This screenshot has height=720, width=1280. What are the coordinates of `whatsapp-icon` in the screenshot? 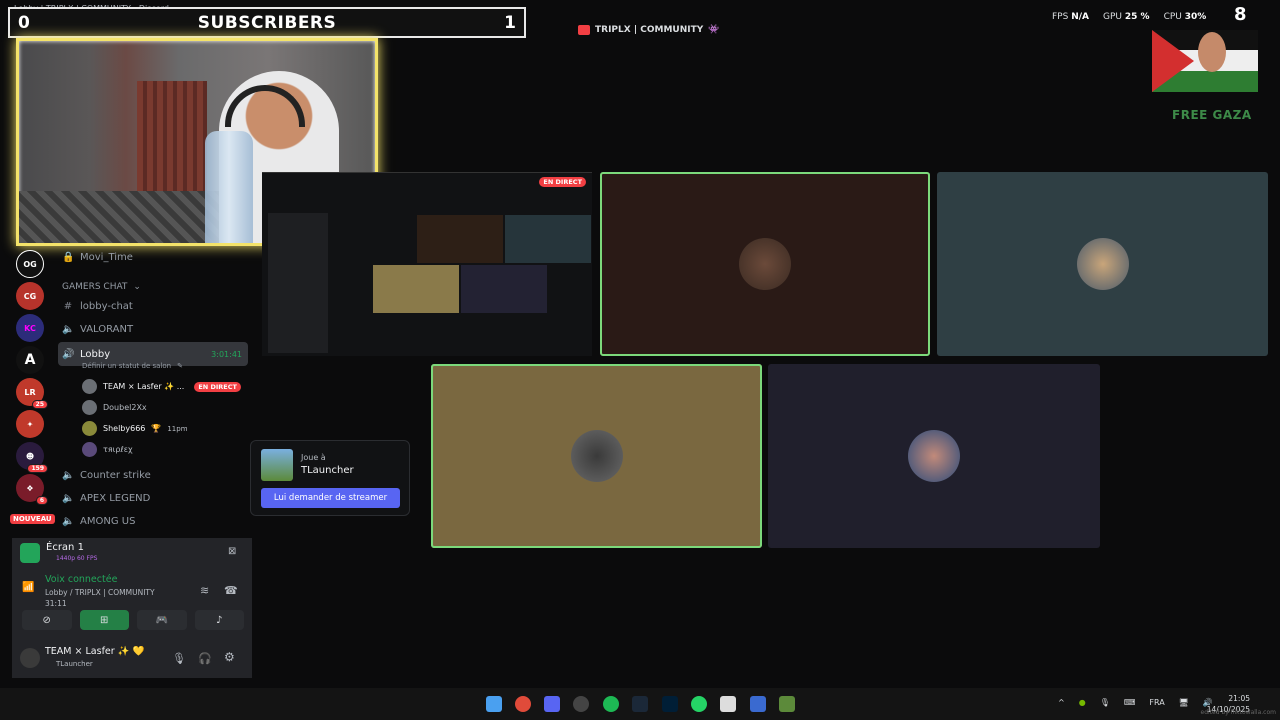 It's located at (699, 704).